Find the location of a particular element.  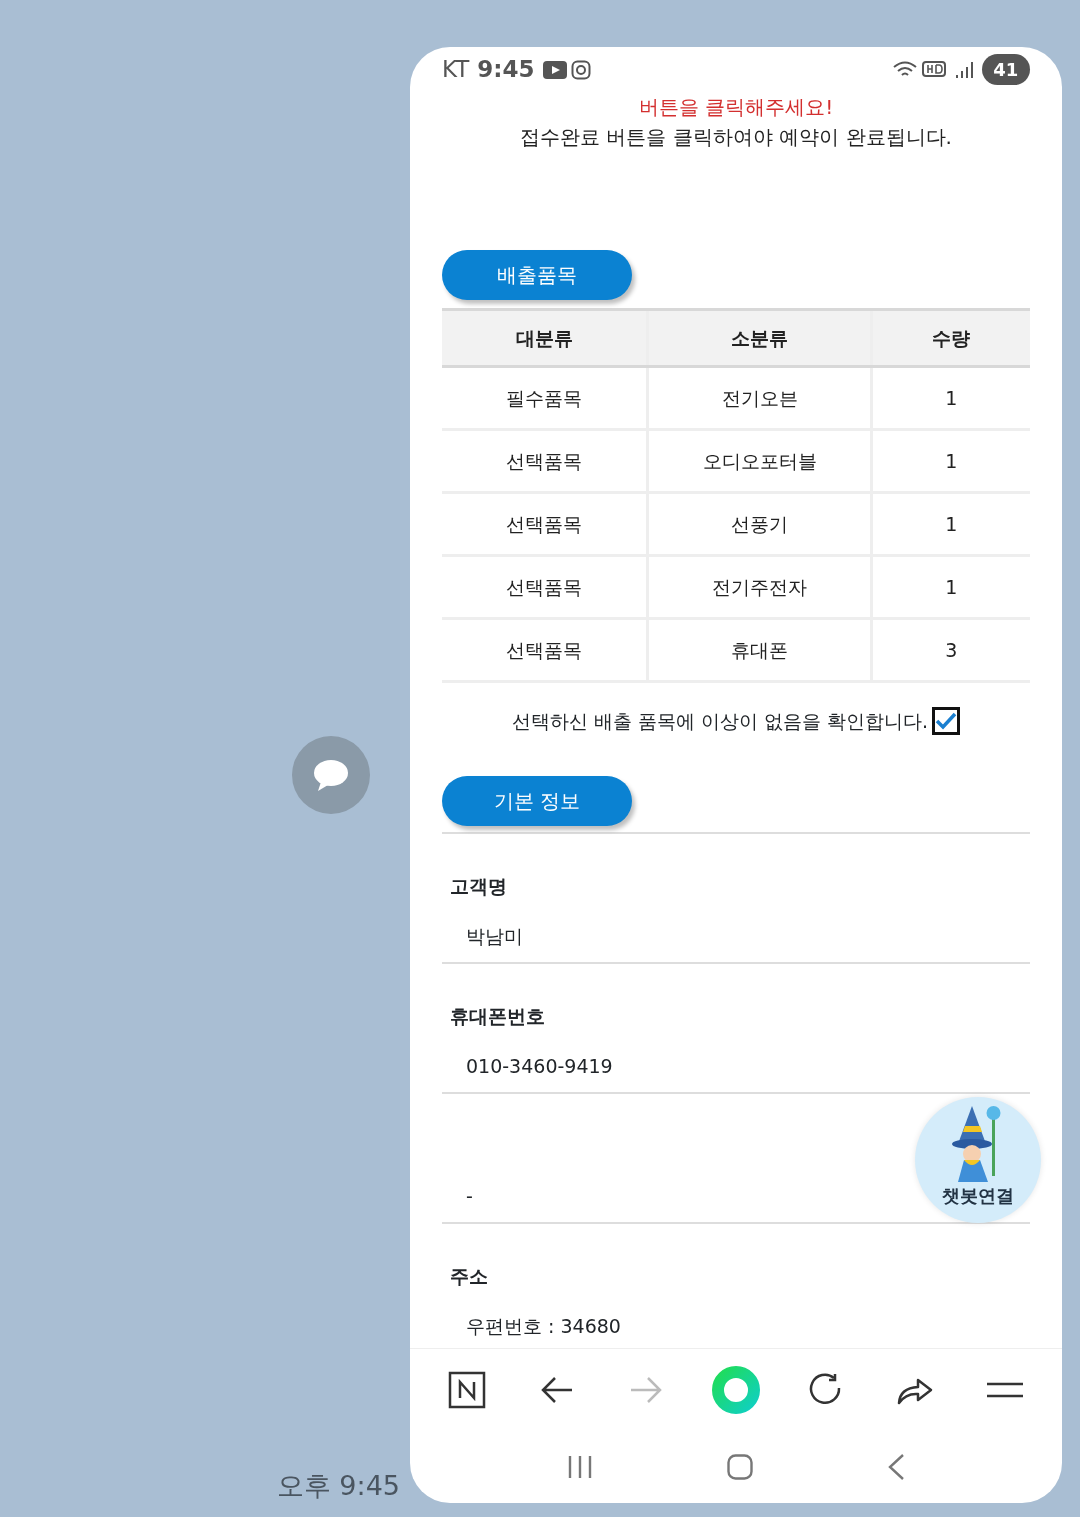

speech-bubble-icon is located at coordinates (331, 775).